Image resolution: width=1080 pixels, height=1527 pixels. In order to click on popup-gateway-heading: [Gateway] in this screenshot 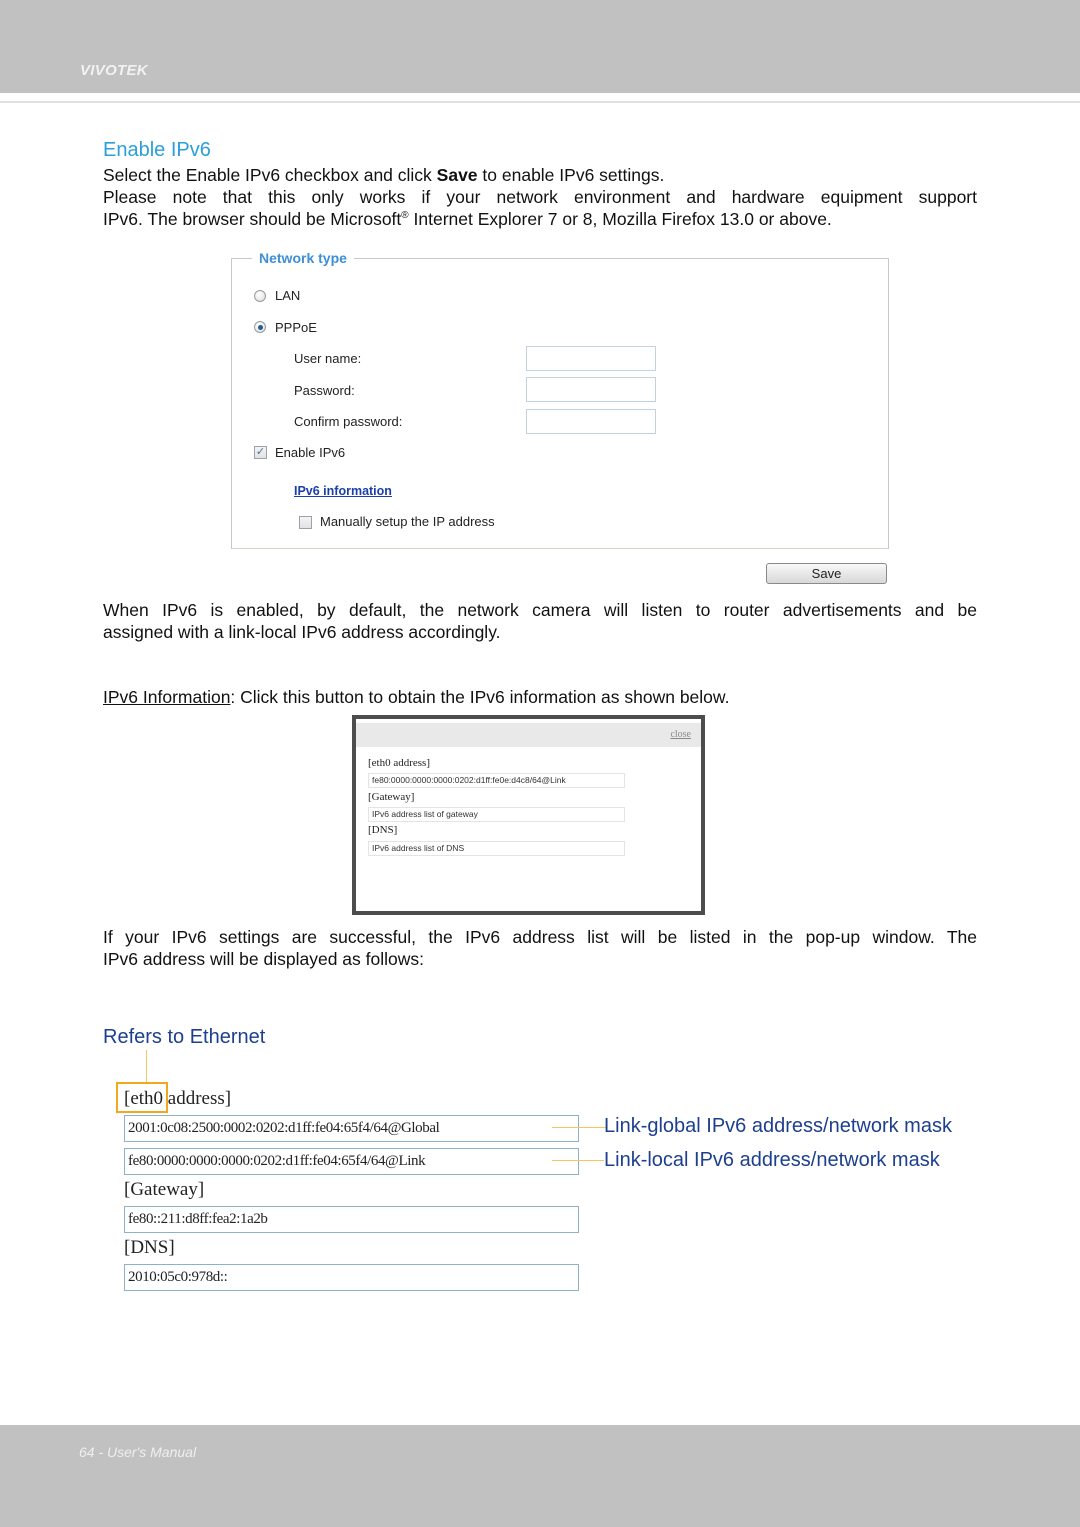, I will do `click(391, 797)`.